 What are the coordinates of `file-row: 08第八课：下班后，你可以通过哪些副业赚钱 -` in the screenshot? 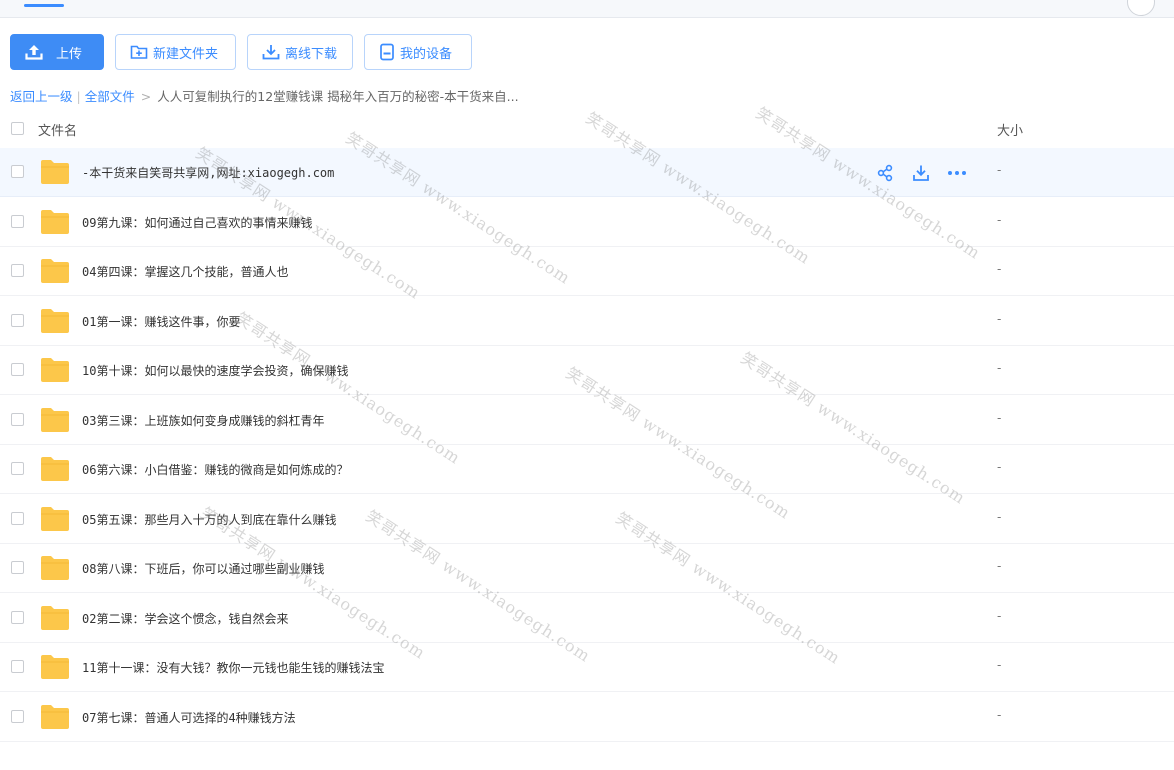 It's located at (587, 568).